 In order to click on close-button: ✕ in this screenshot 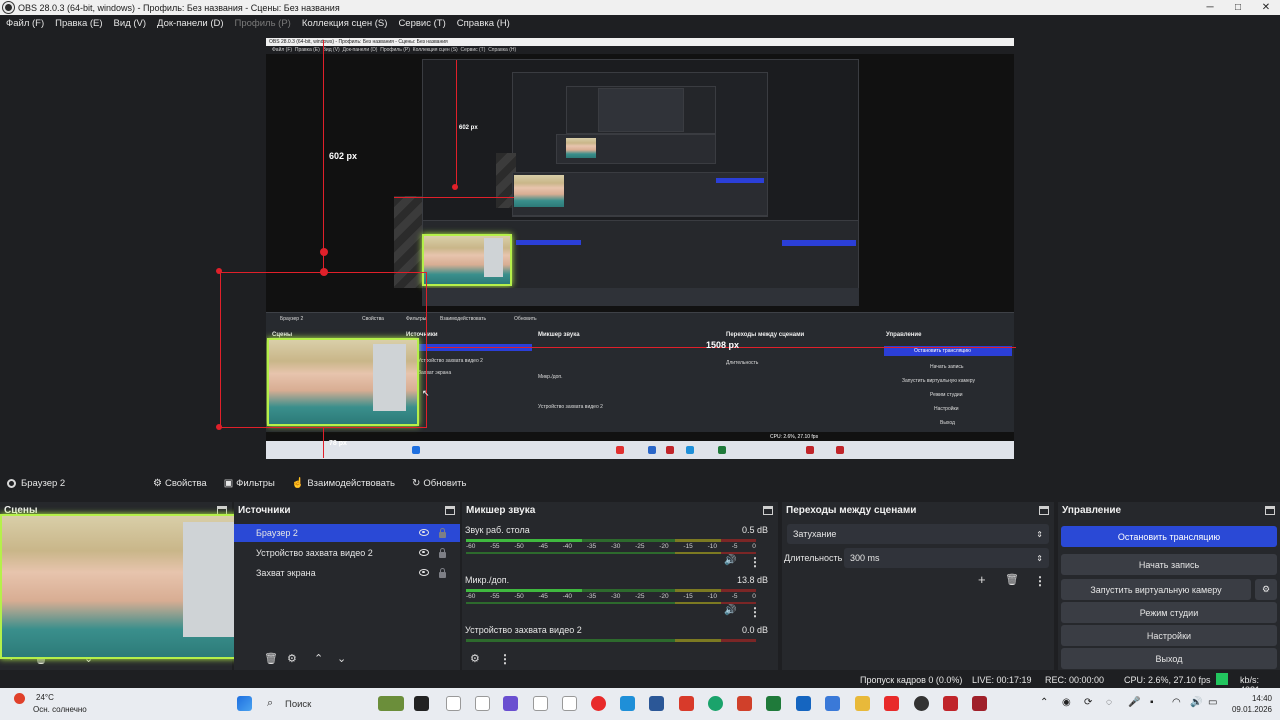, I will do `click(1266, 7)`.